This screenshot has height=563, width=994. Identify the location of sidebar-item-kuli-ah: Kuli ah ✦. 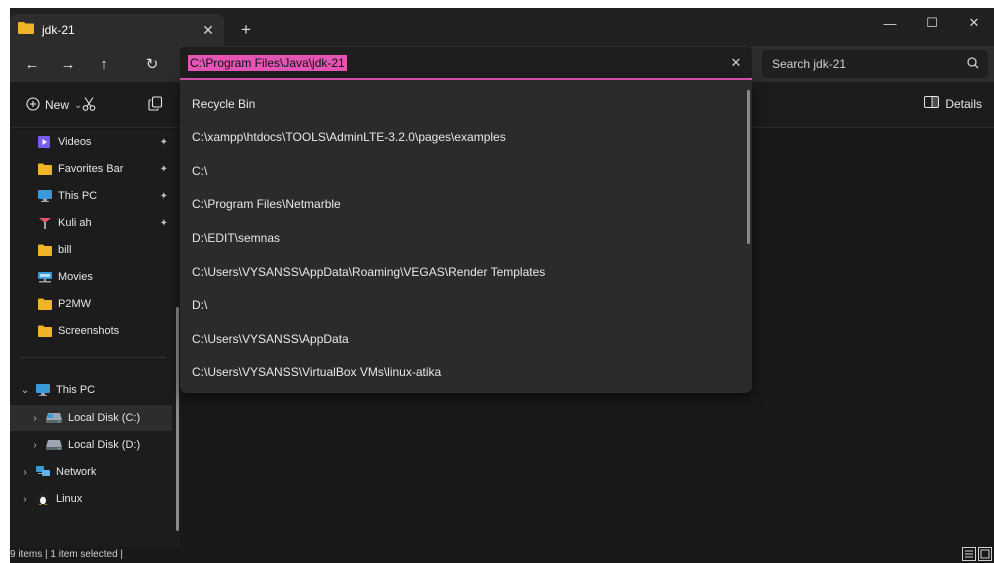
(91, 223).